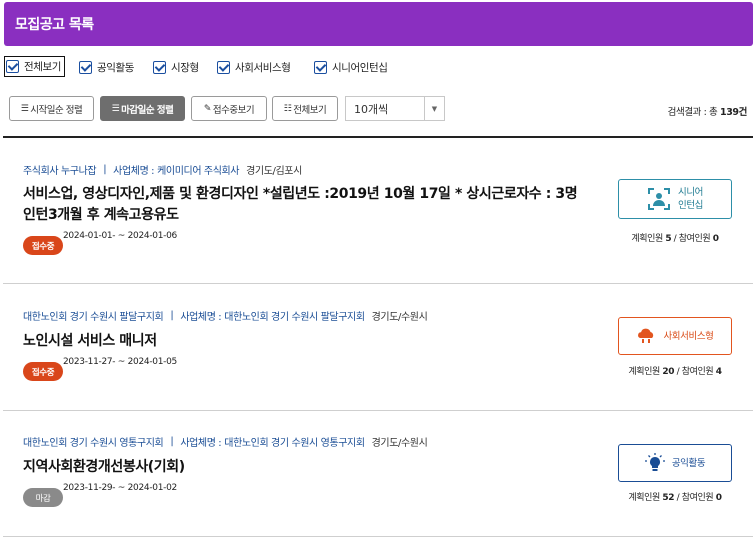  What do you see at coordinates (360, 67) in the screenshot?
I see `filter-label: 시니어인턴십` at bounding box center [360, 67].